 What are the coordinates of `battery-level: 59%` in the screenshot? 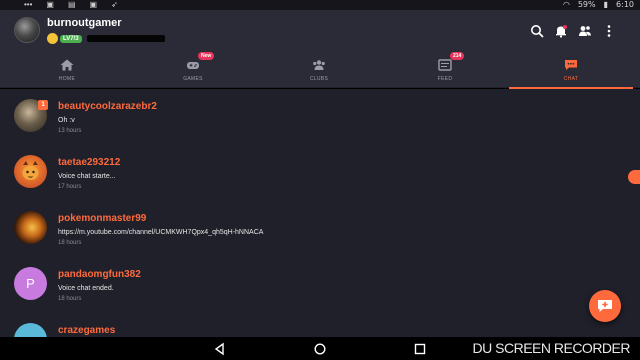 It's located at (586, 4).